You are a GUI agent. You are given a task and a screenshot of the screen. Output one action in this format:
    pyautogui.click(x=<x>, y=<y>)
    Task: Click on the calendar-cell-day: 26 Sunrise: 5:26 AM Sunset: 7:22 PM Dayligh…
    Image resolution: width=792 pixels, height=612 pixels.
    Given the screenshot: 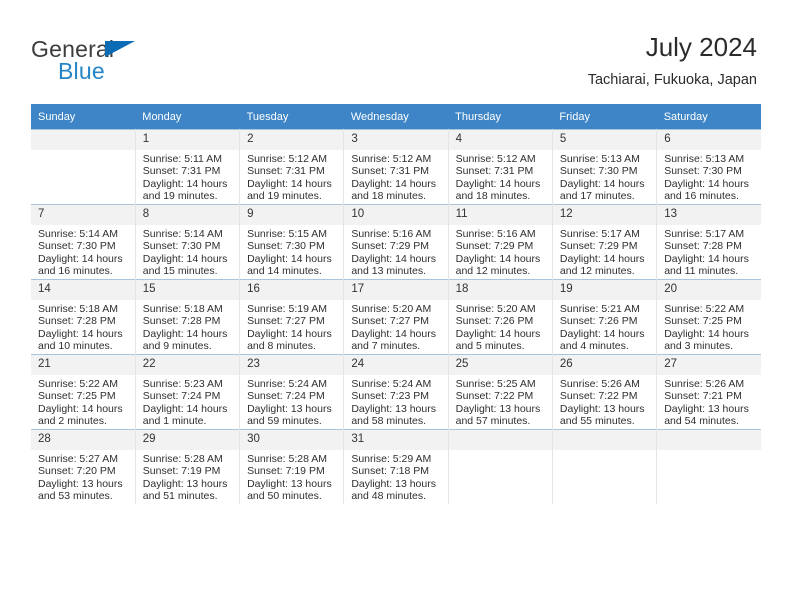 What is the action you would take?
    pyautogui.click(x=605, y=392)
    